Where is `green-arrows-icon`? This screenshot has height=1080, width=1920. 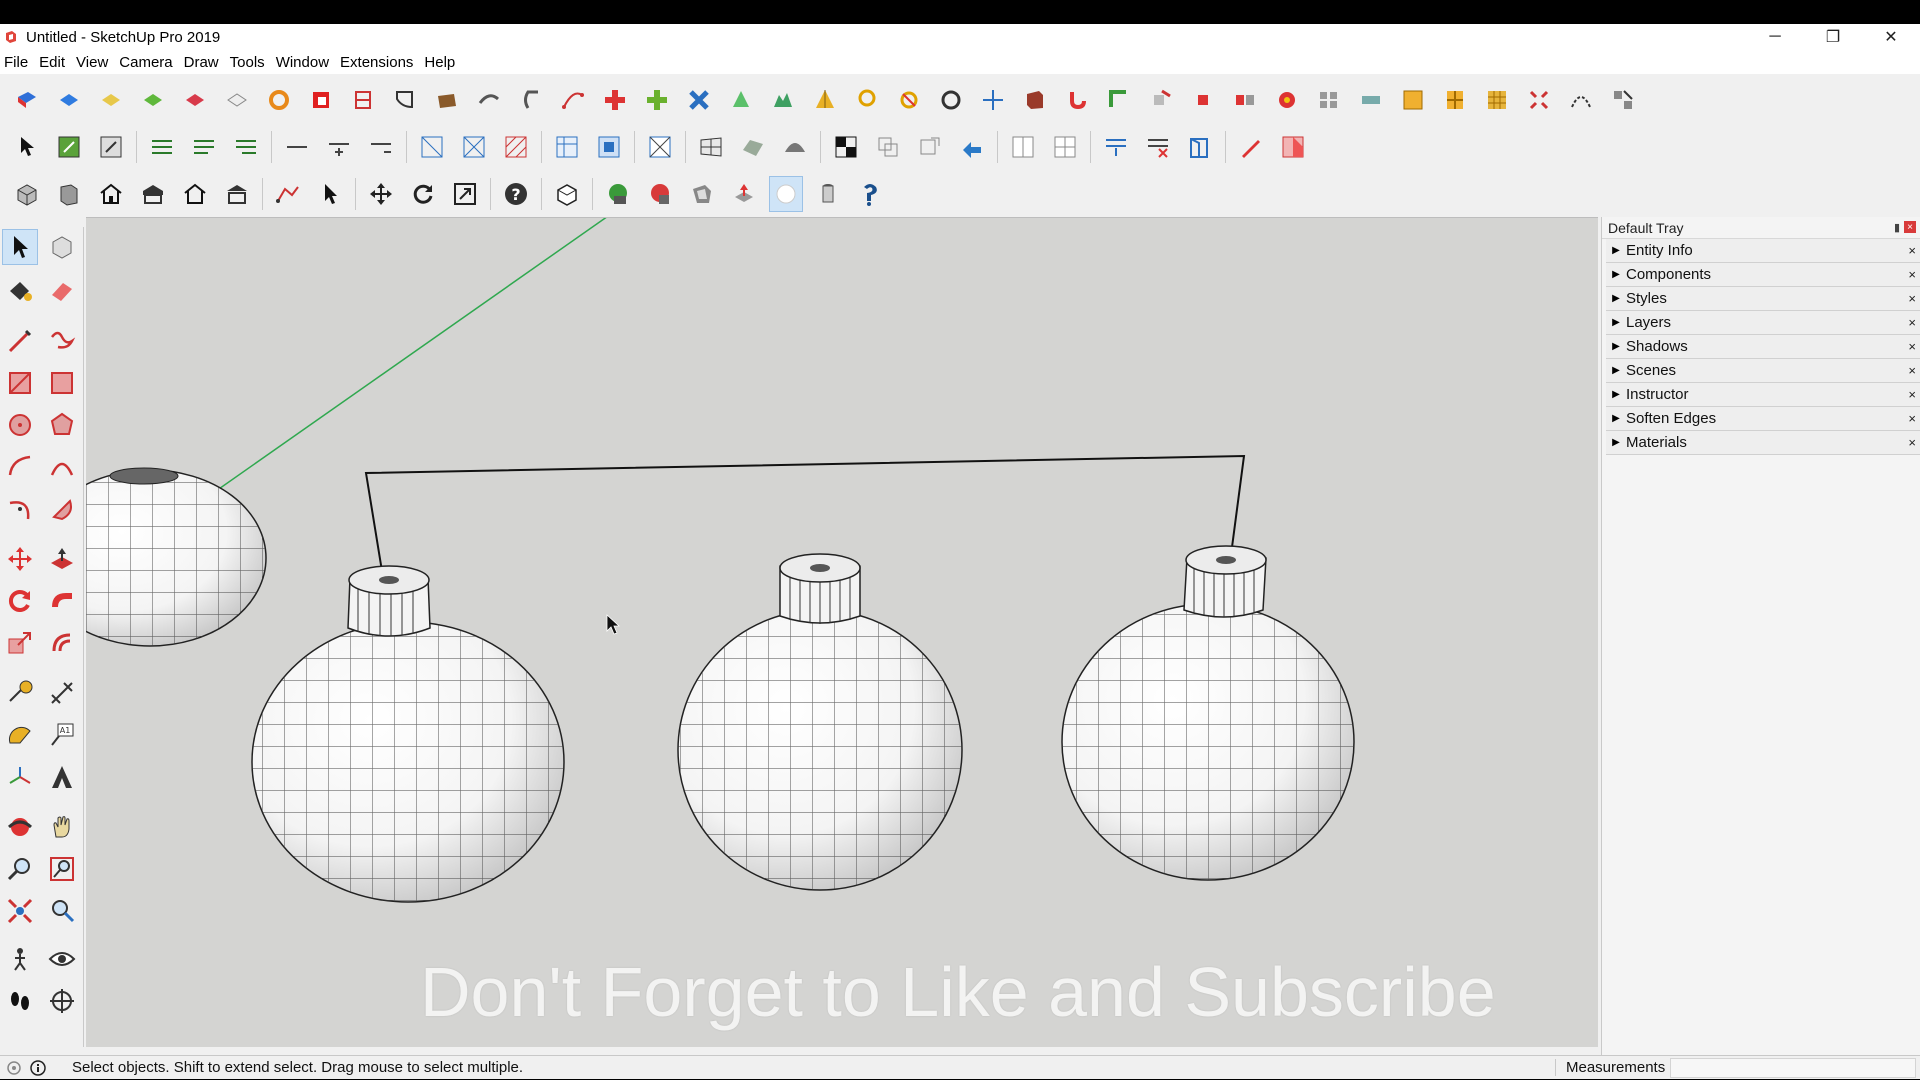 green-arrows-icon is located at coordinates (1119, 100).